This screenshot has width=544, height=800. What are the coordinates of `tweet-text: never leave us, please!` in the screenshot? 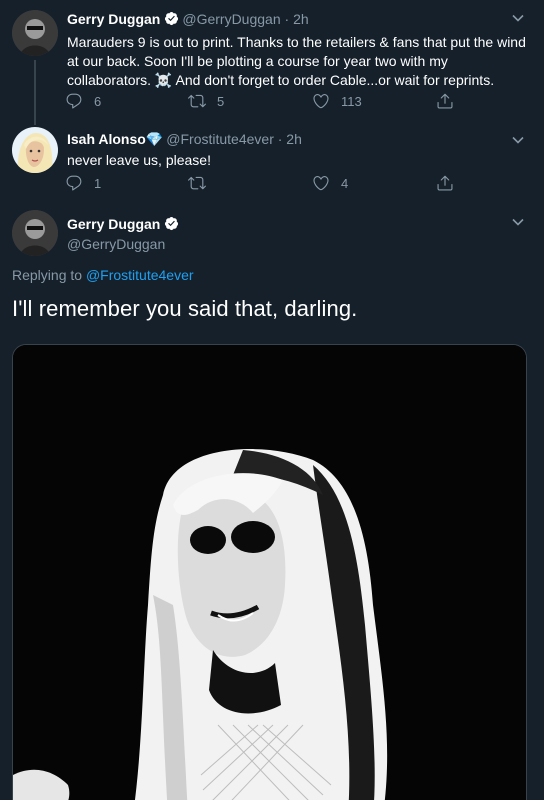 It's located at (139, 160).